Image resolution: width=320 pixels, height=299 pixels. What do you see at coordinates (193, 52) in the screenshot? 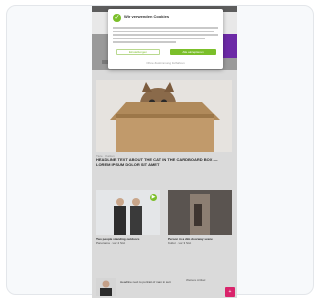
I see `accept-all-button: Alle akzeptieren` at bounding box center [193, 52].